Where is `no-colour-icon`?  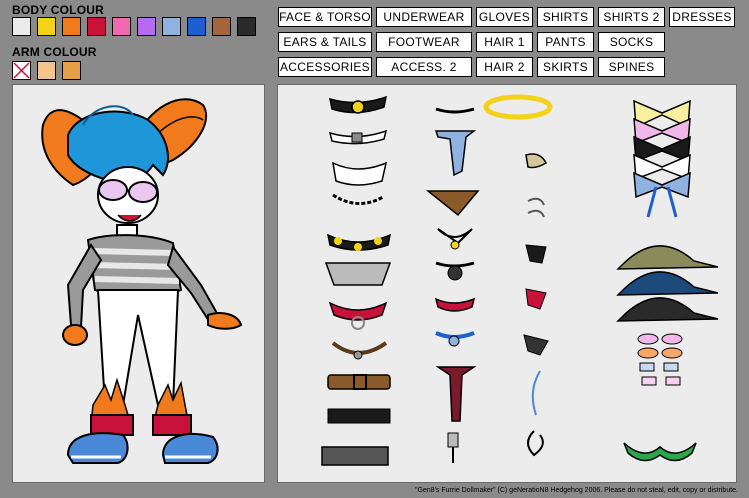 no-colour-icon is located at coordinates (21, 70).